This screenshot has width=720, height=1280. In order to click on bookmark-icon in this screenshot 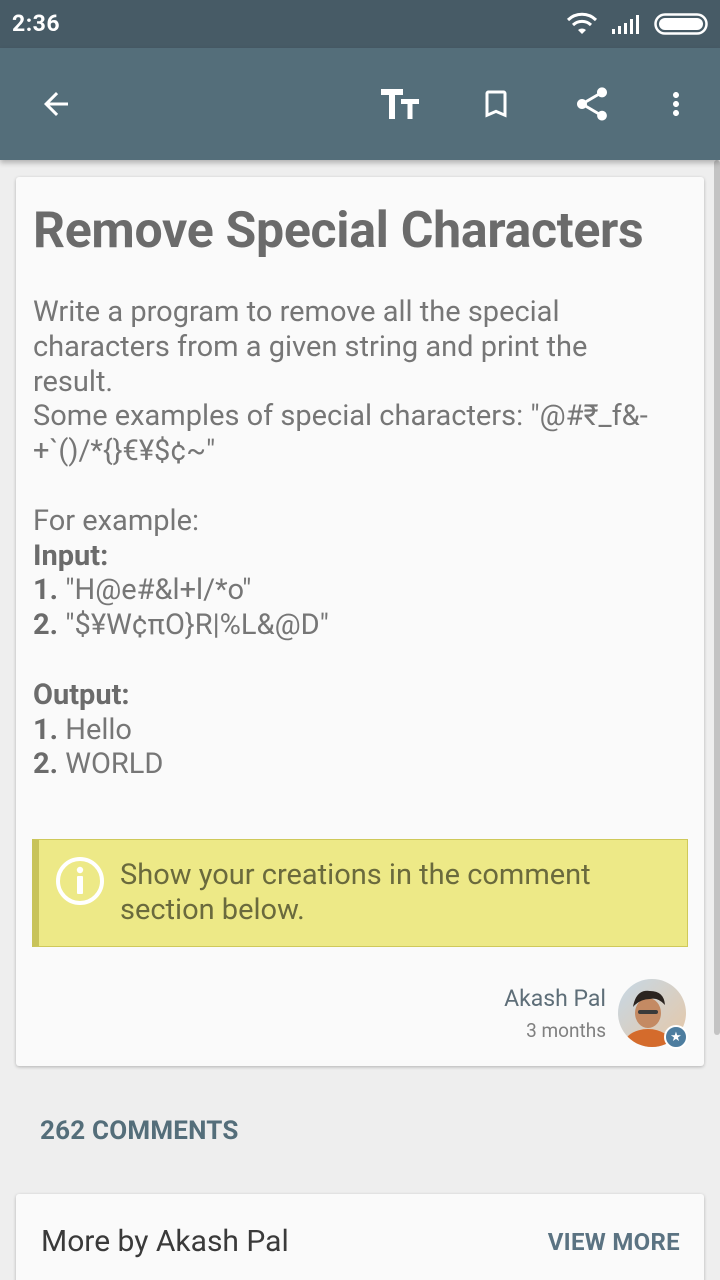, I will do `click(496, 104)`.